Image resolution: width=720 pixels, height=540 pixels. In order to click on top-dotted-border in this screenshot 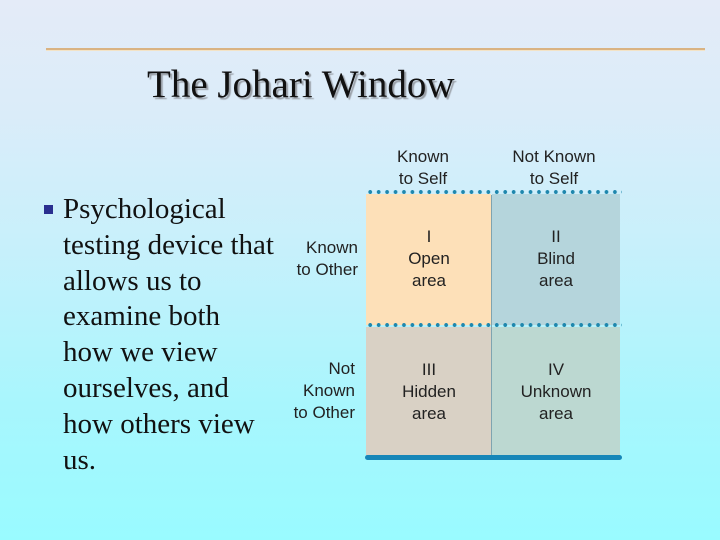, I will do `click(494, 192)`.